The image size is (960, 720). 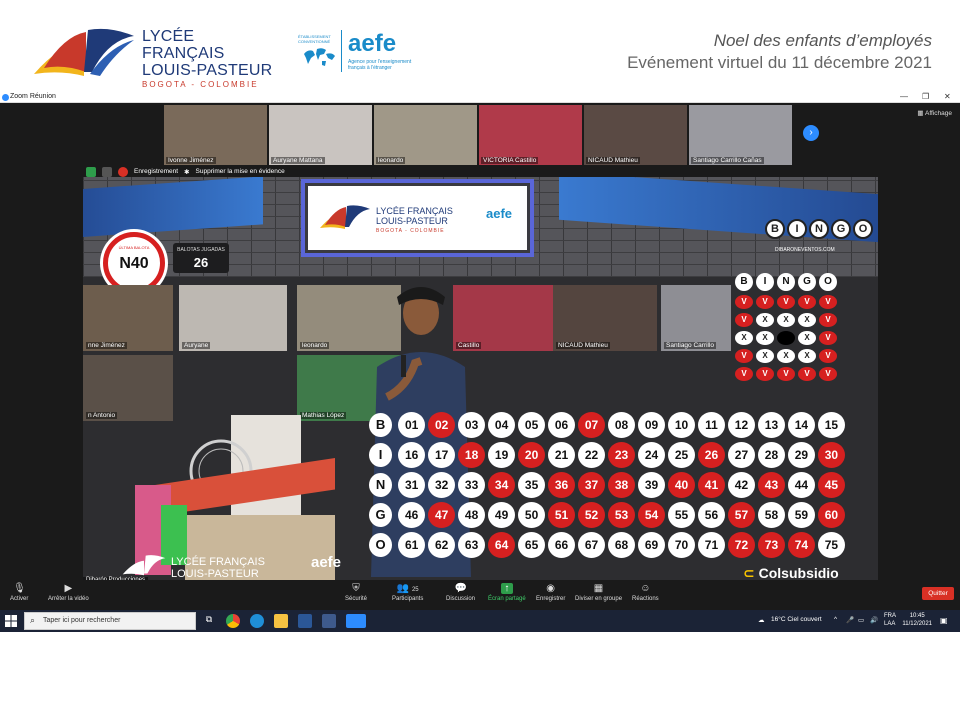 I want to click on number-ball: 49, so click(x=502, y=515).